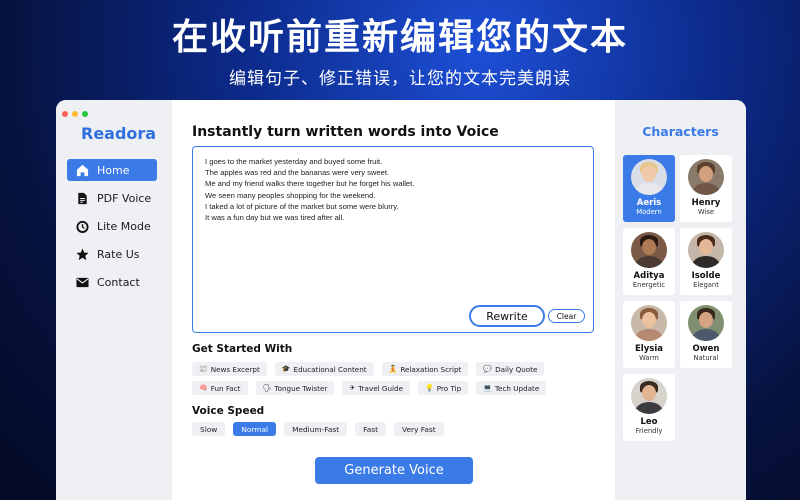 Image resolution: width=800 pixels, height=500 pixels. I want to click on character-desc: Friendly, so click(649, 431).